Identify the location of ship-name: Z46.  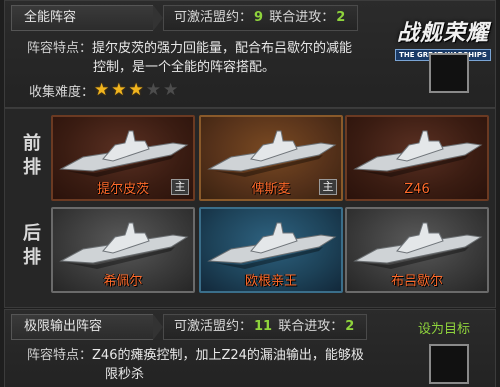
(417, 189).